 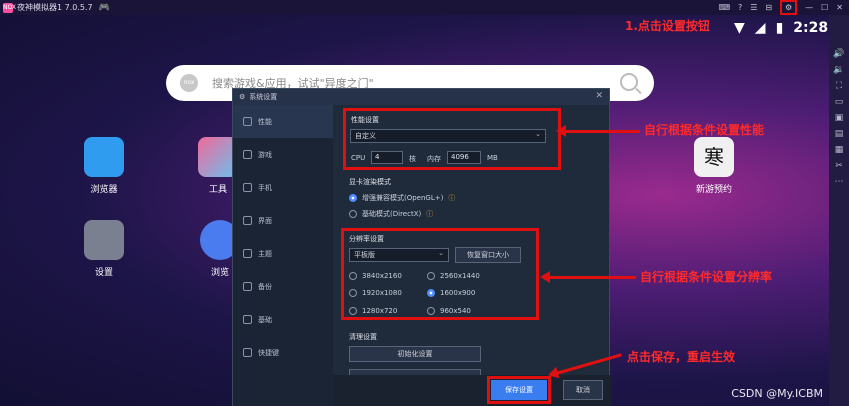 What do you see at coordinates (451, 293) in the screenshot?
I see `res-option-1600: 1600x900` at bounding box center [451, 293].